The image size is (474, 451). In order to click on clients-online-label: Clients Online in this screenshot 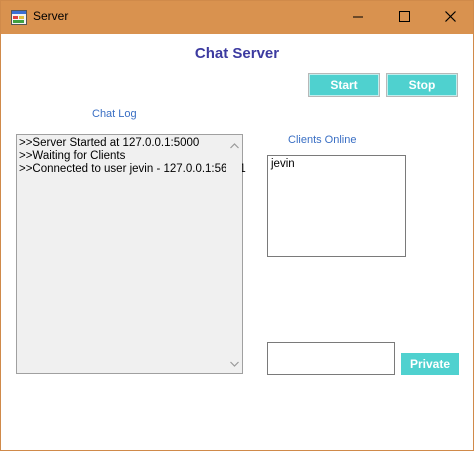, I will do `click(322, 140)`.